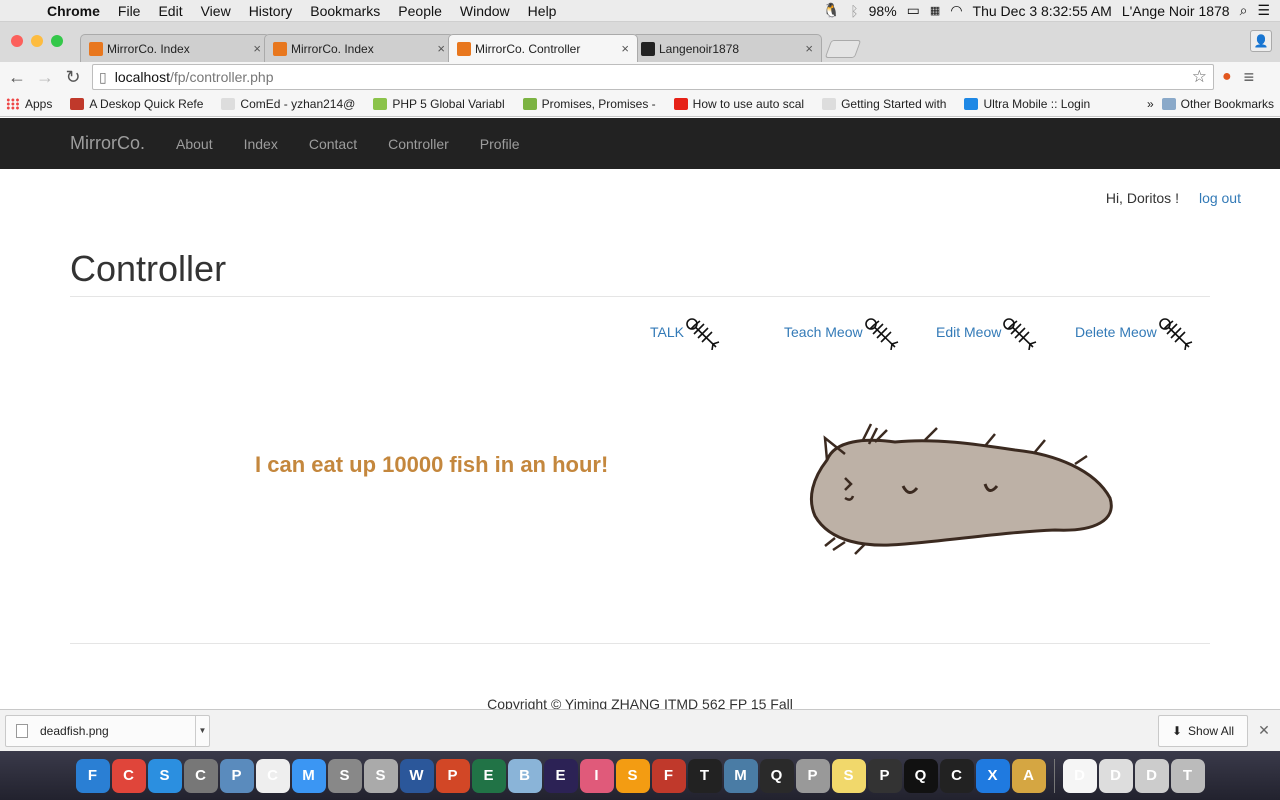 The height and width of the screenshot is (800, 1280). Describe the element at coordinates (686, 334) in the screenshot. I see `talk-link: TALK` at that location.